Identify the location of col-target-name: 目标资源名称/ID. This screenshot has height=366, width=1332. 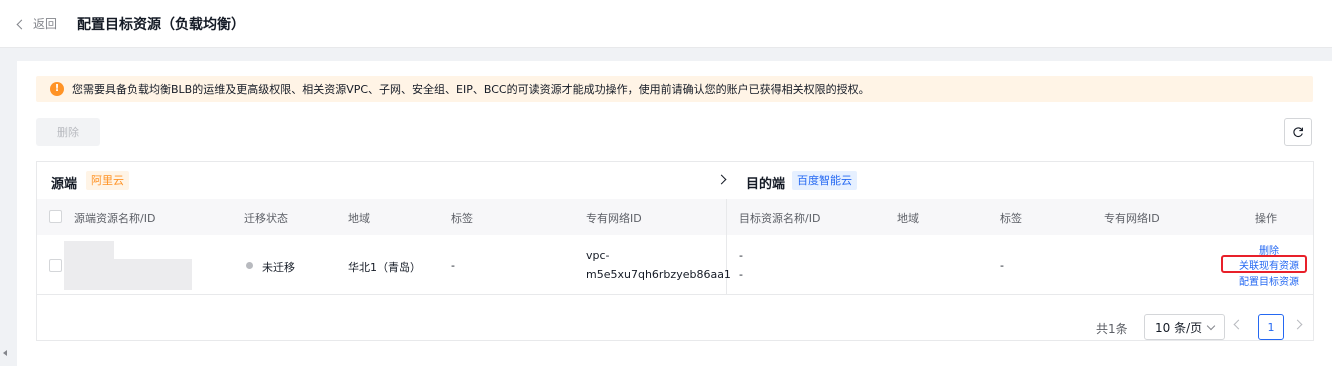
(780, 218).